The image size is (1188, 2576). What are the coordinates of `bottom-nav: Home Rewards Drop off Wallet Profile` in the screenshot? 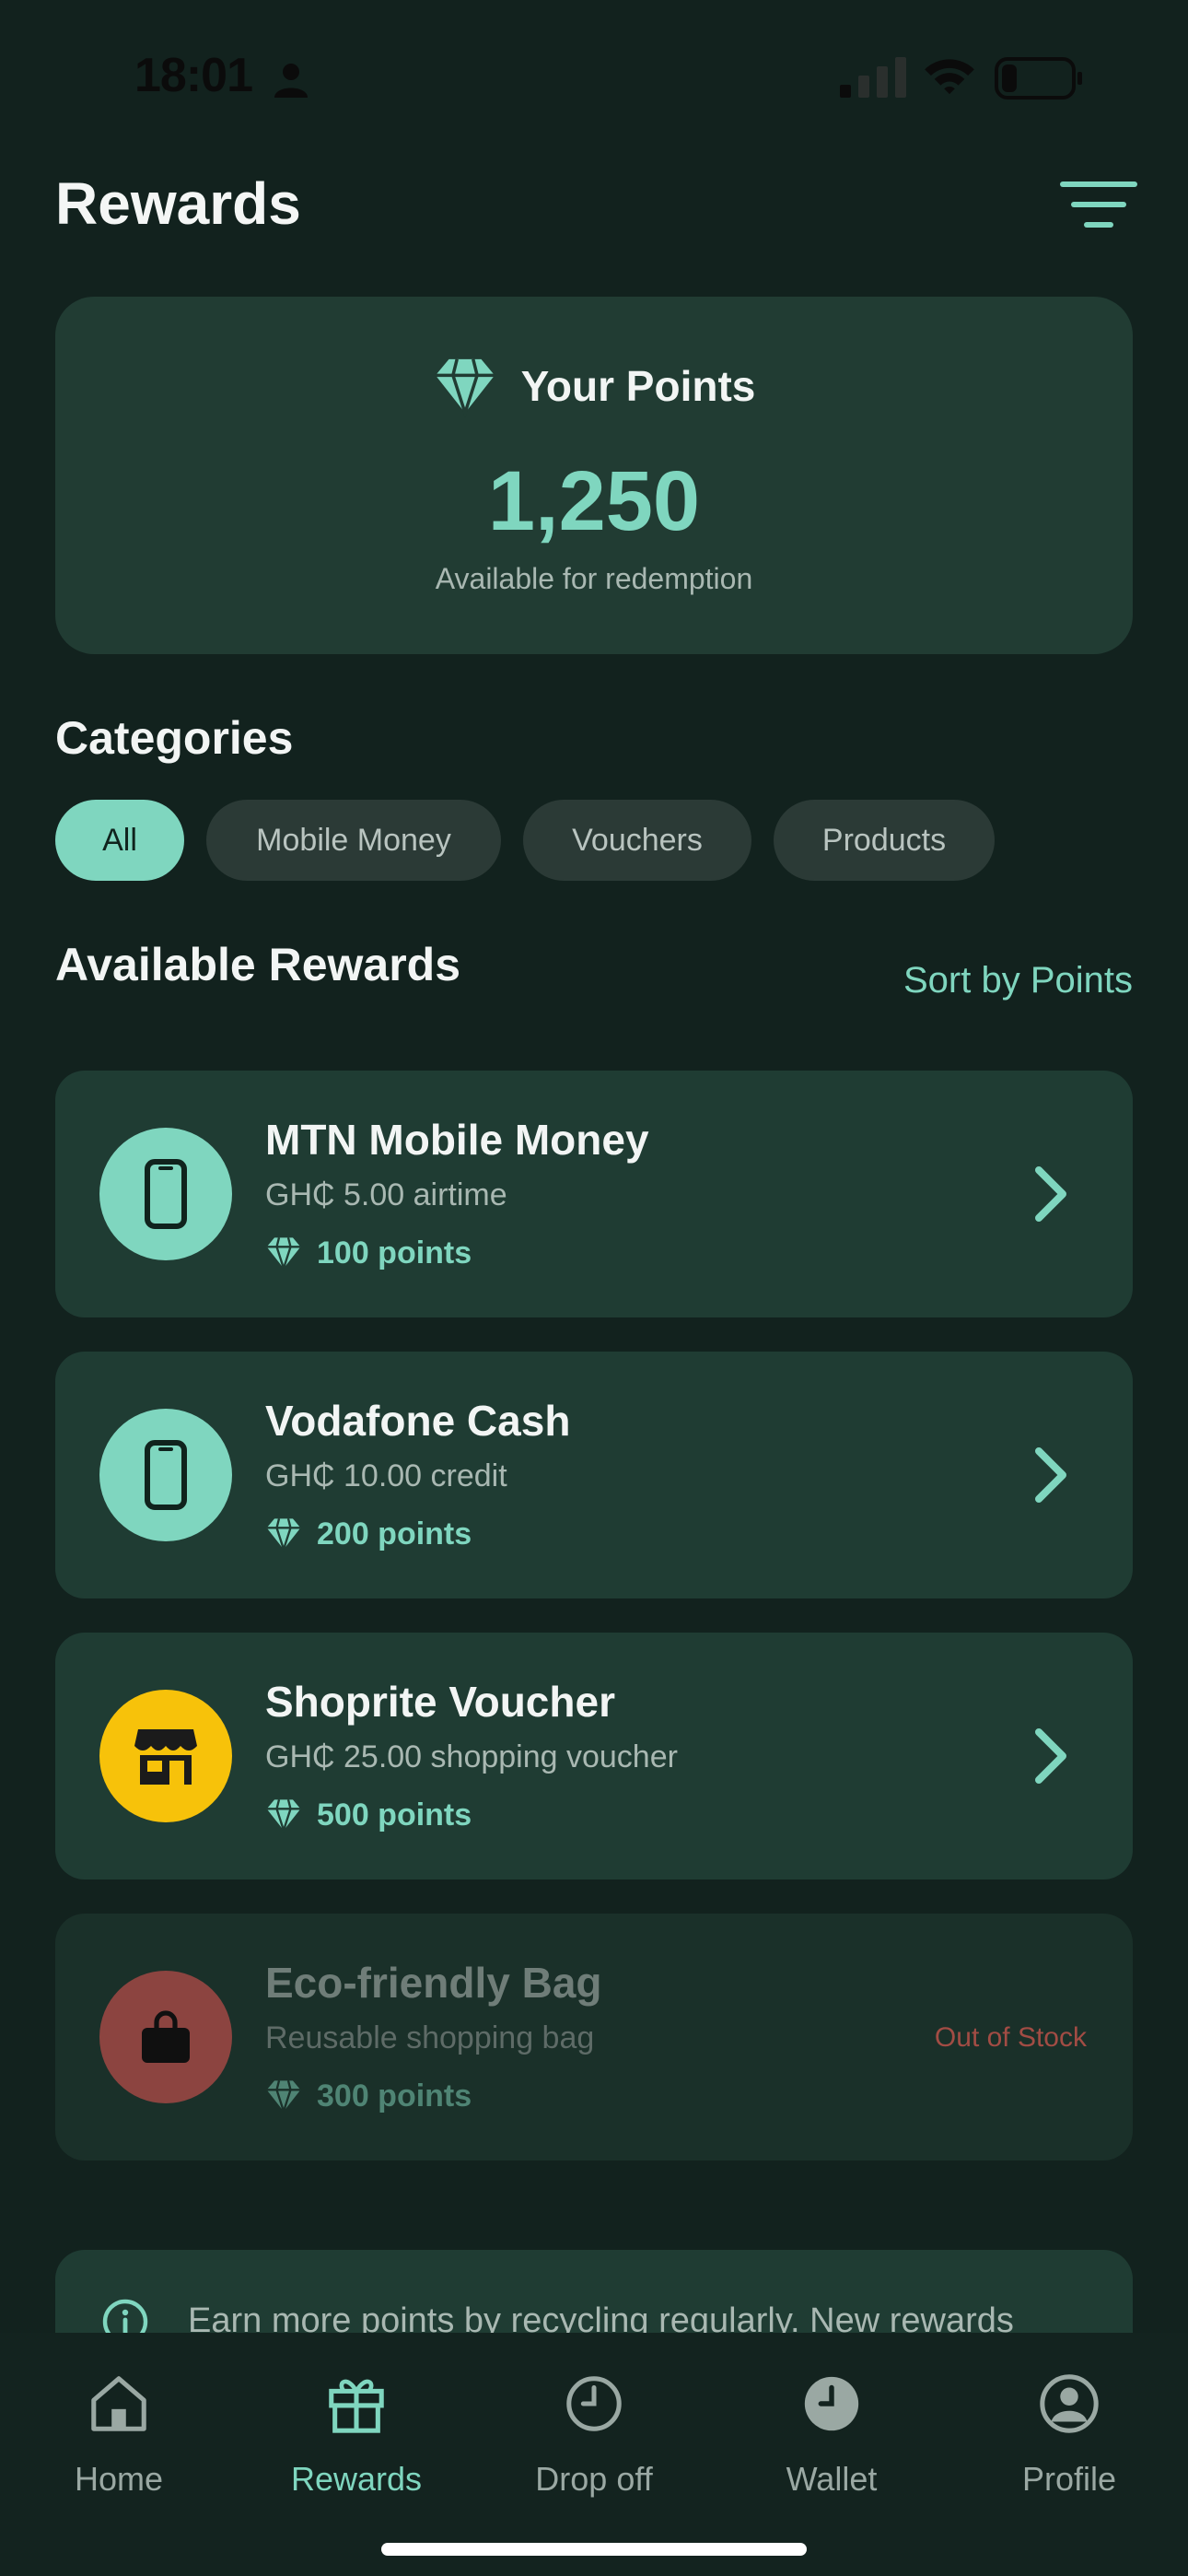 It's located at (594, 2454).